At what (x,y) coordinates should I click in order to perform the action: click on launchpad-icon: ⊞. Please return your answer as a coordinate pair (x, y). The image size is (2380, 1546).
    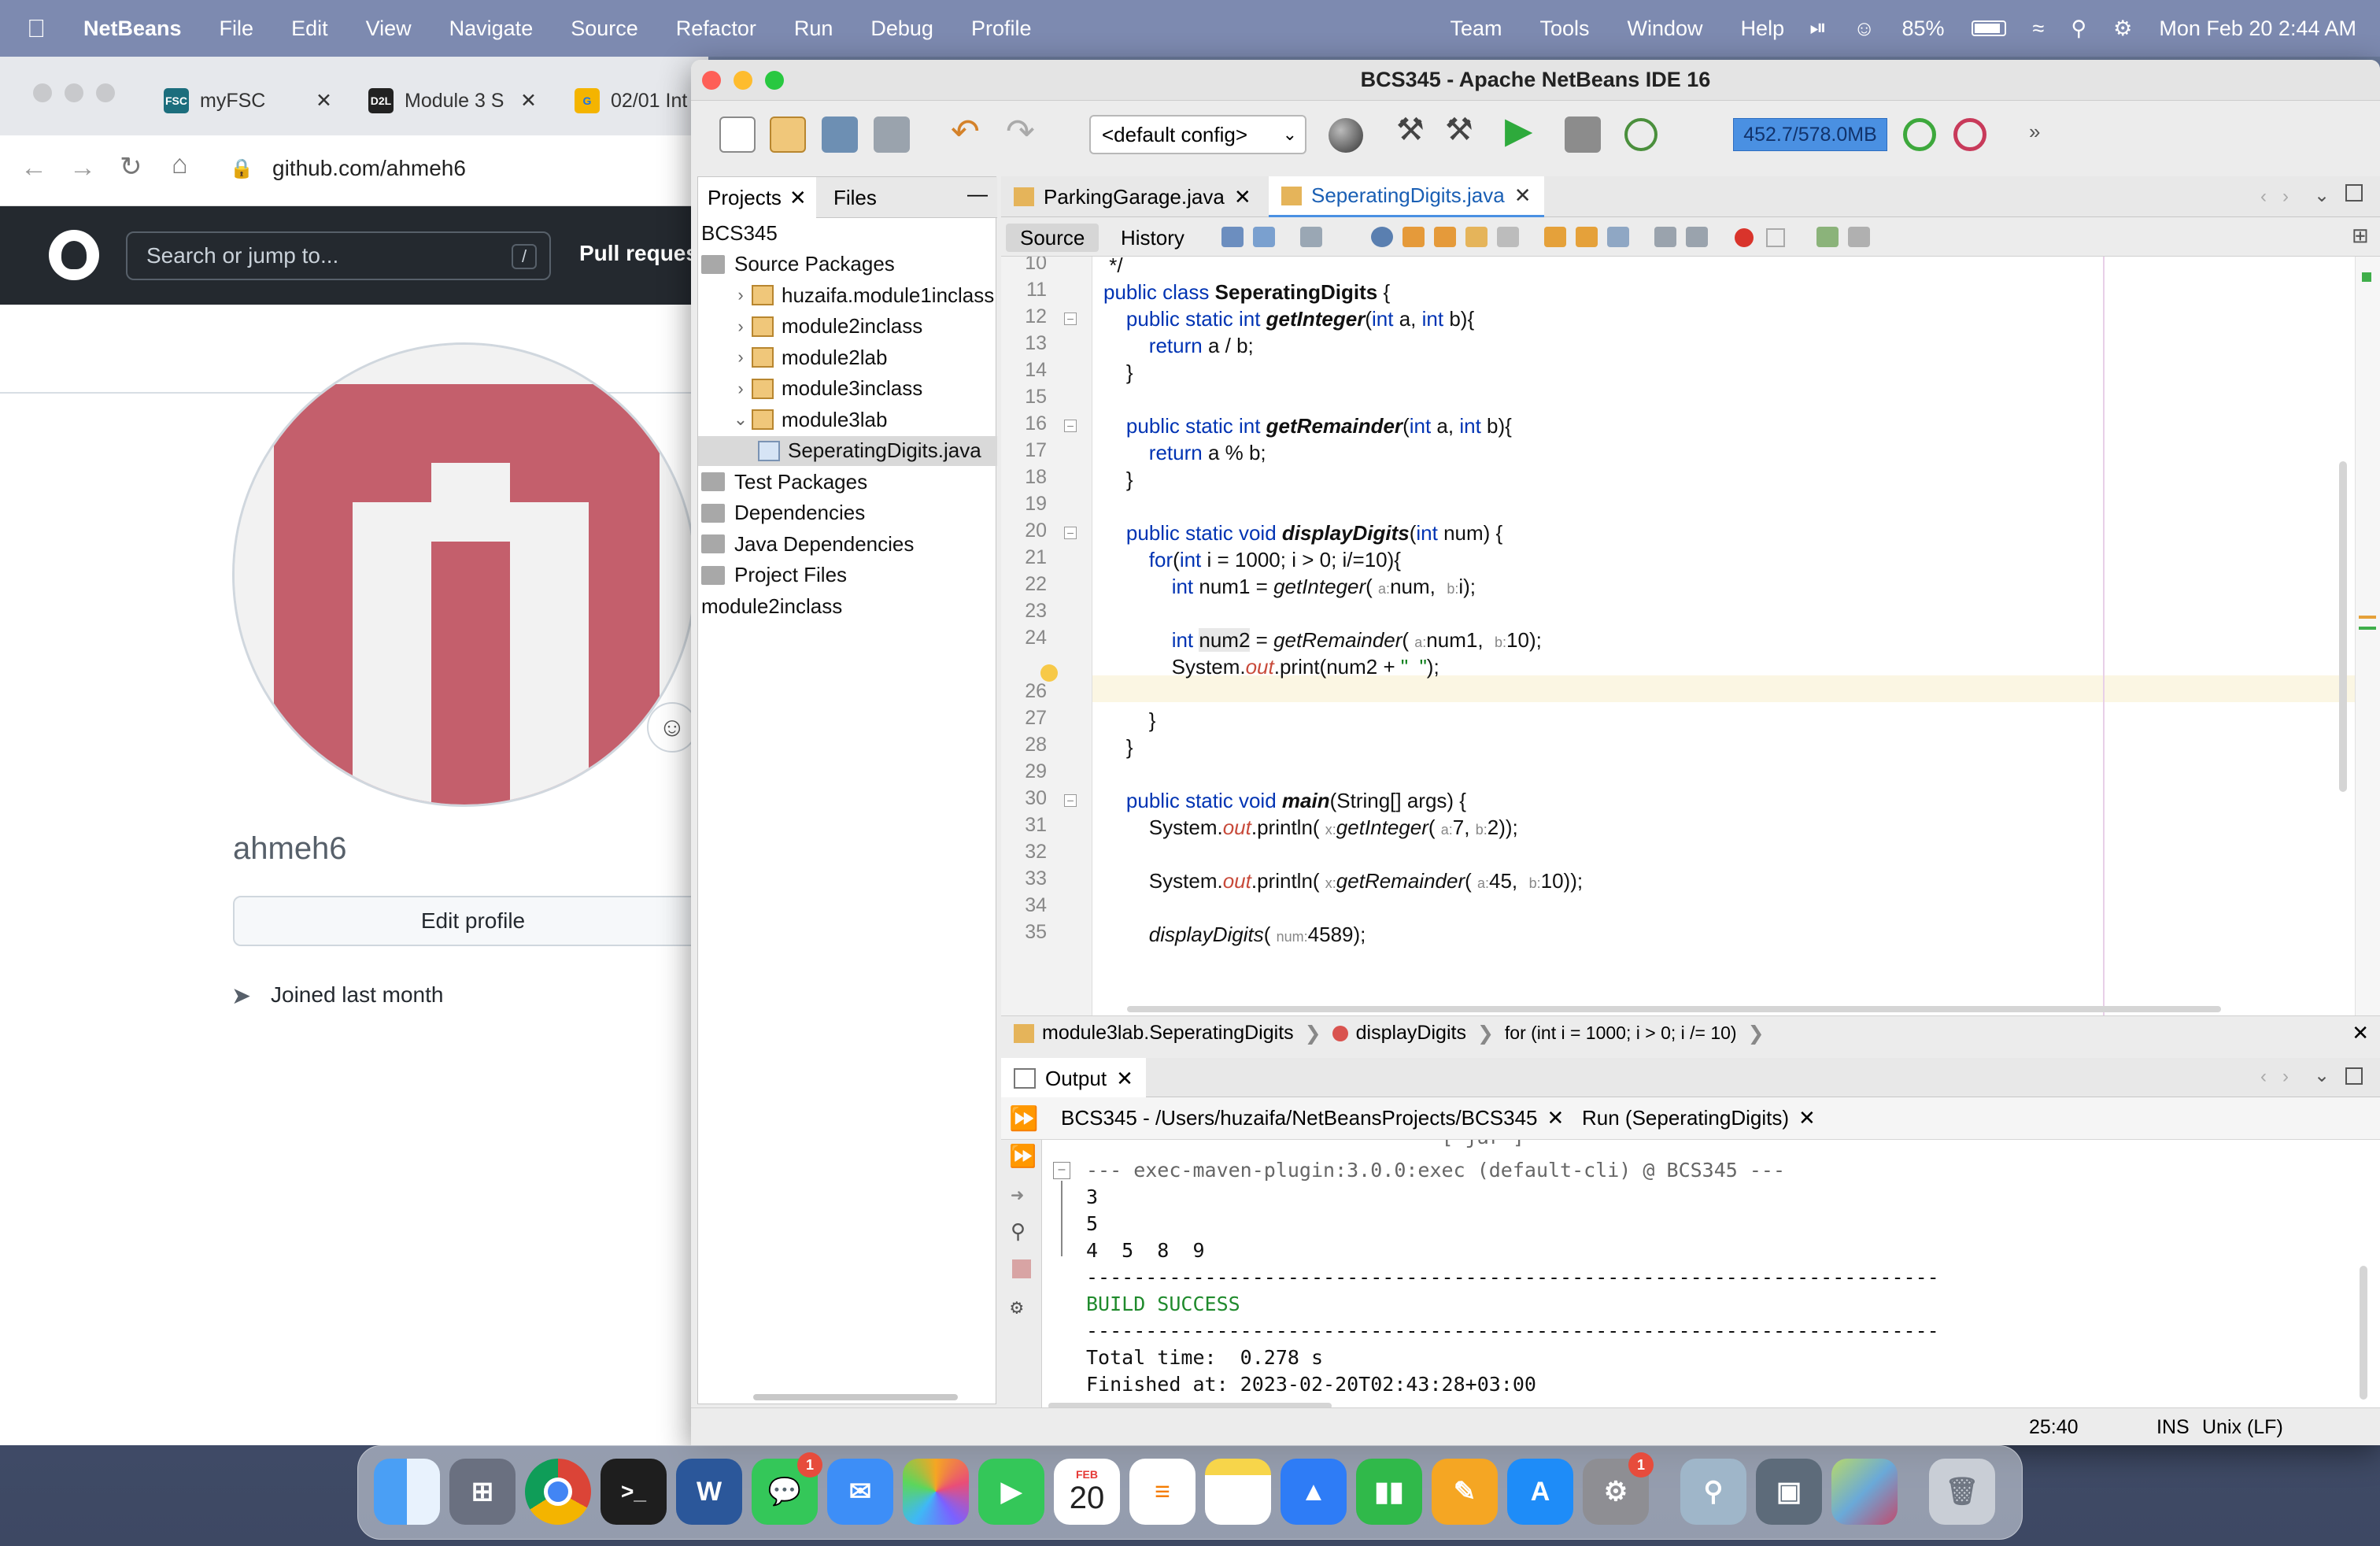
    Looking at the image, I should click on (482, 1492).